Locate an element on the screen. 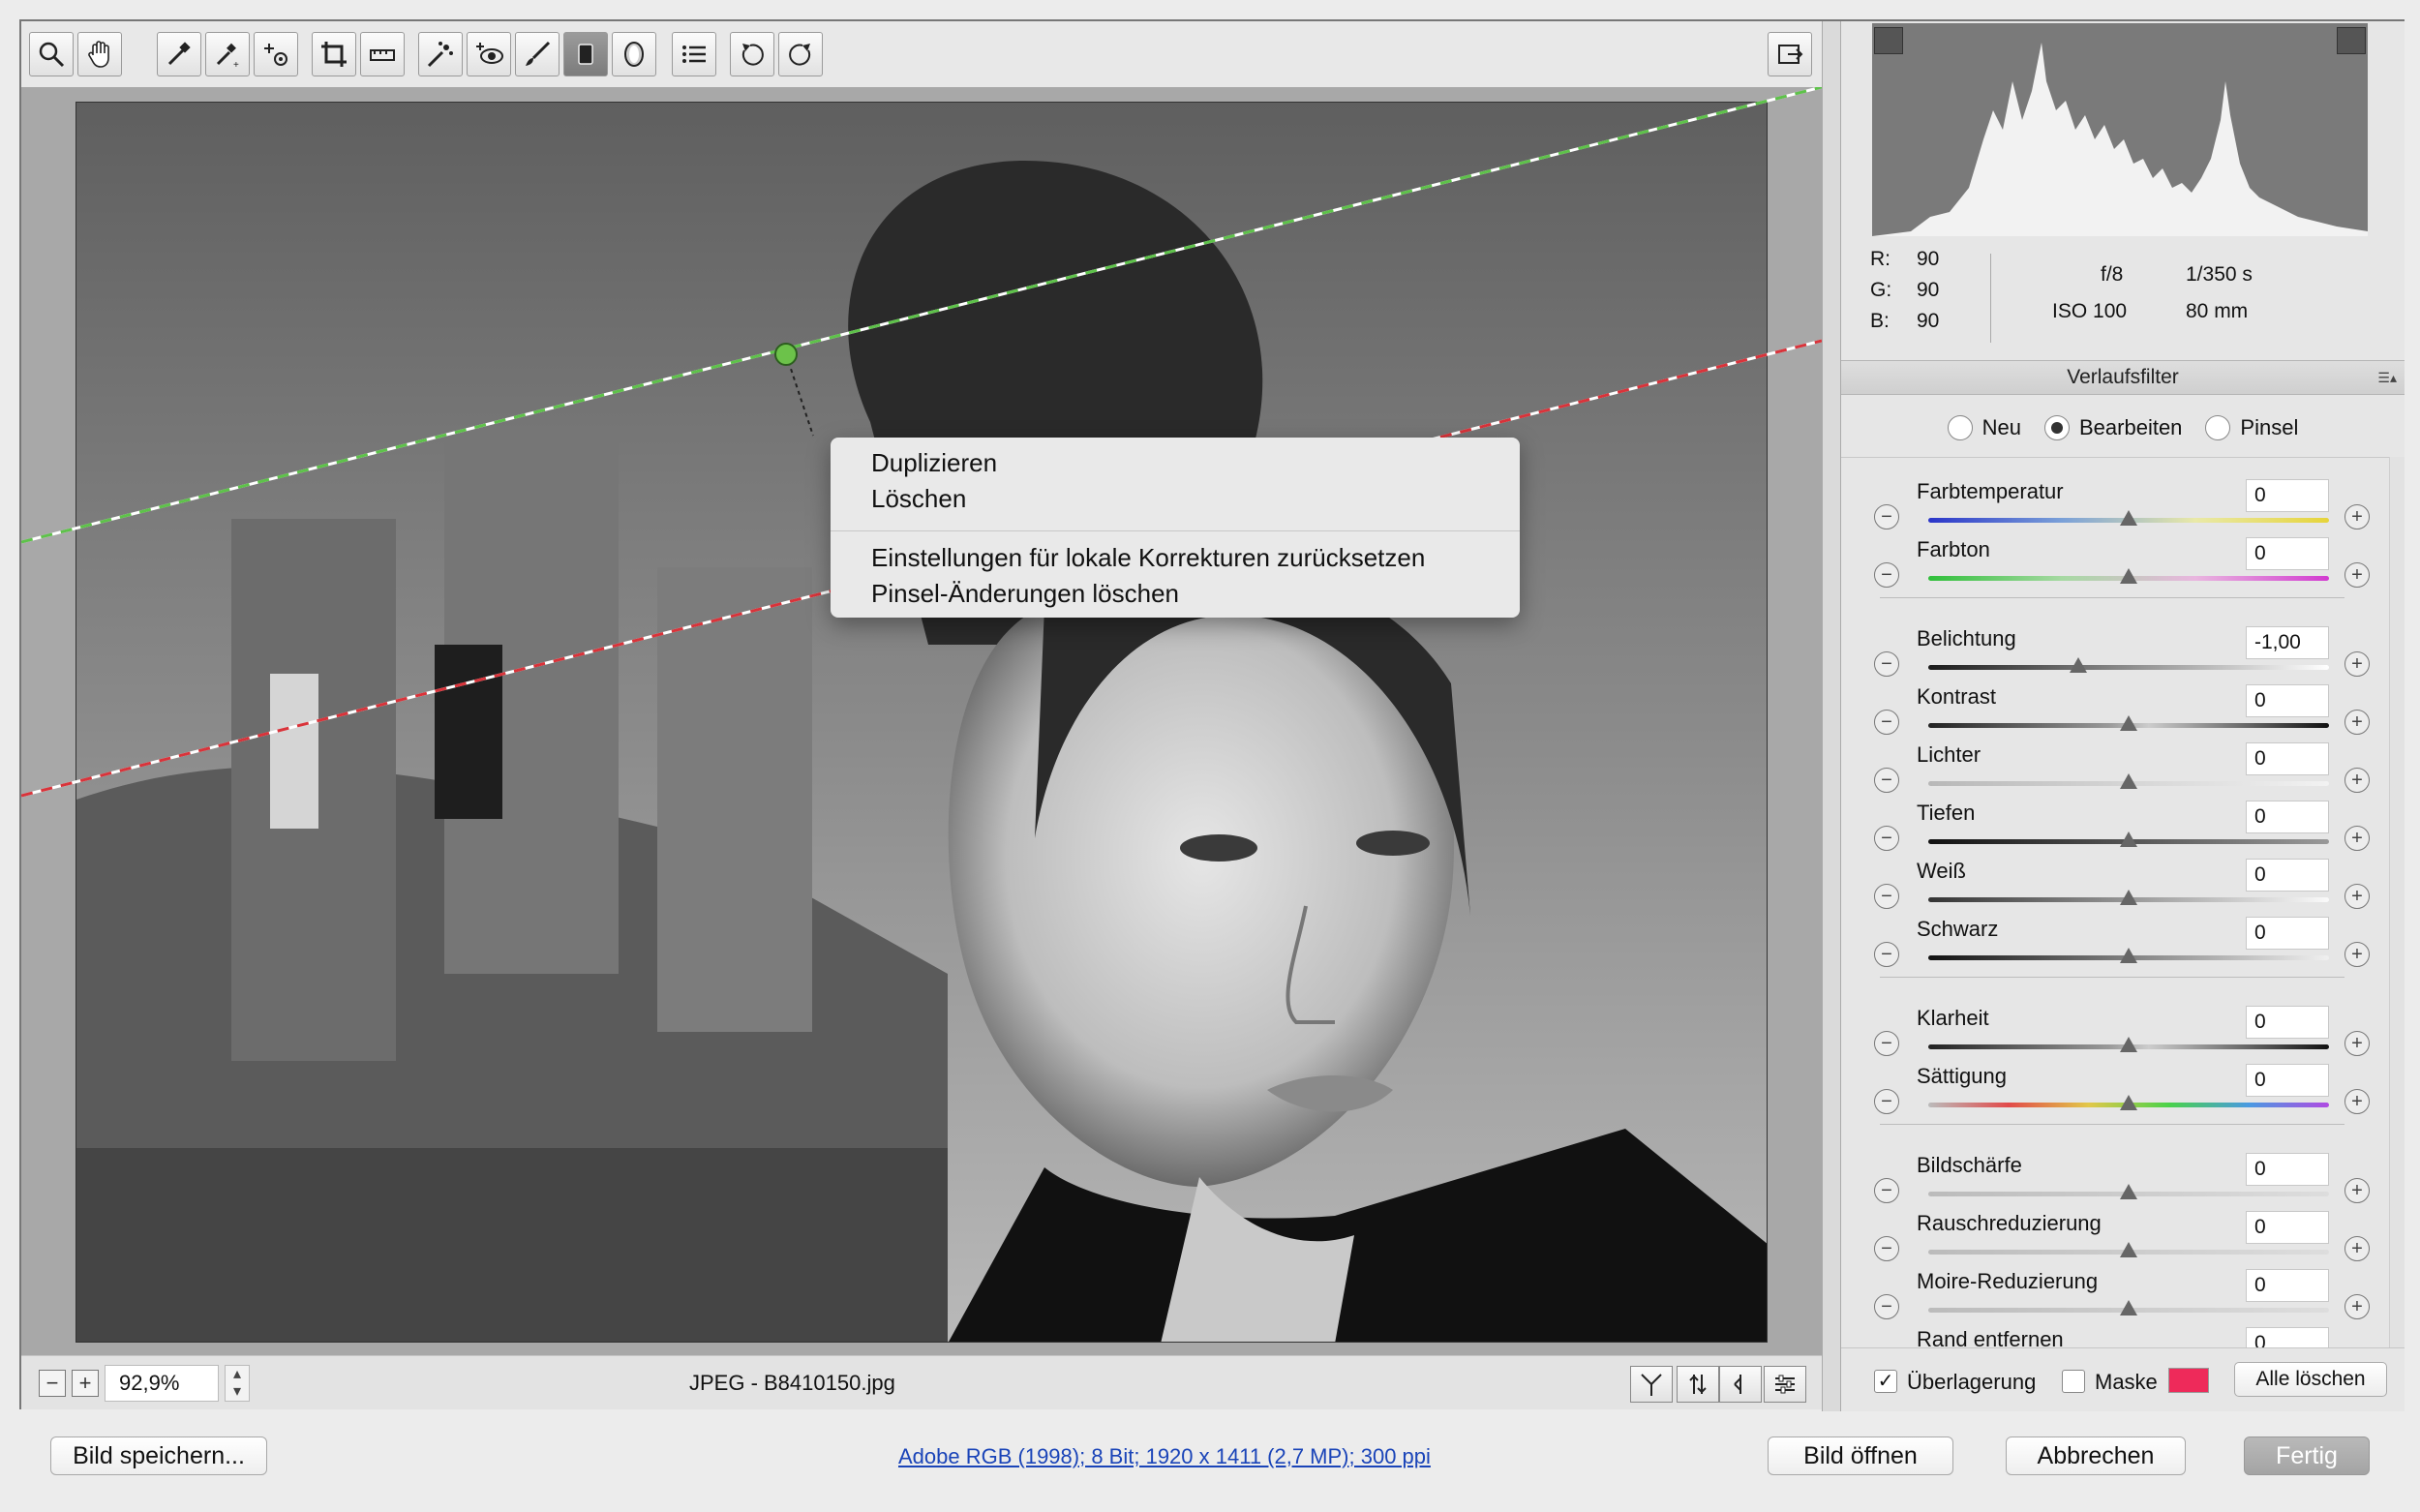 This screenshot has height=1512, width=2420. panel-divider is located at coordinates (1831, 716).